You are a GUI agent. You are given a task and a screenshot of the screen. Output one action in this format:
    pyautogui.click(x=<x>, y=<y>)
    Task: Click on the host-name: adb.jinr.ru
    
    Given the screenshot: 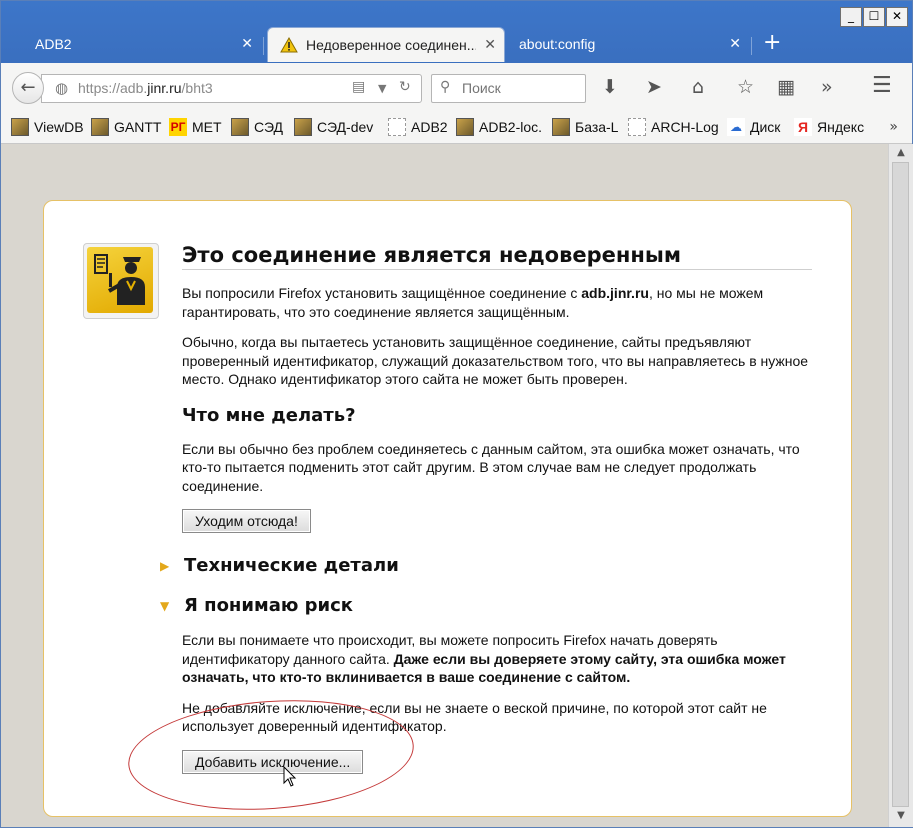 What is the action you would take?
    pyautogui.click(x=615, y=293)
    